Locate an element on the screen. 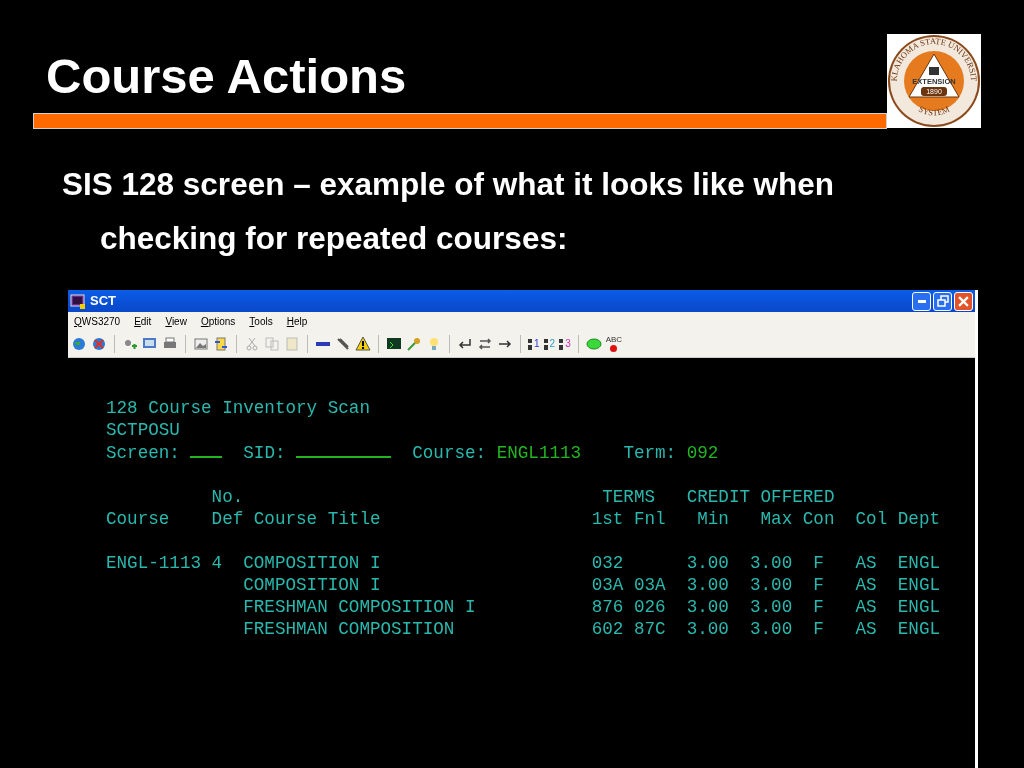  table-cell: 026 is located at coordinates (649, 607).